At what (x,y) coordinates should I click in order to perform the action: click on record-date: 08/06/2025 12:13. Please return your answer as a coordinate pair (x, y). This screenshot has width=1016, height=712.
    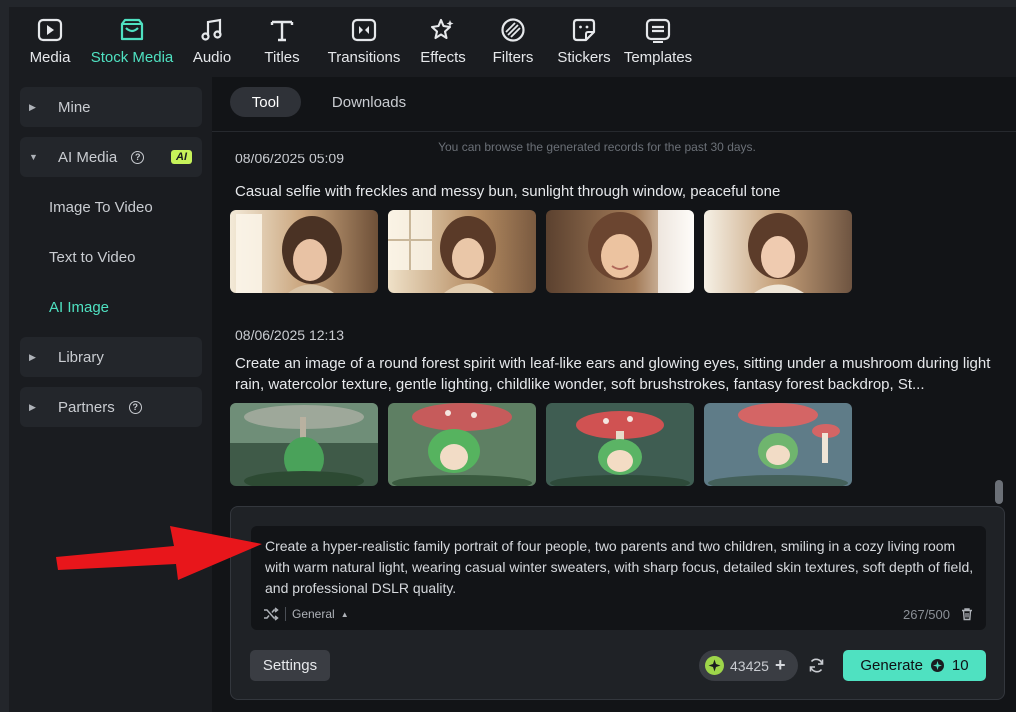
    Looking at the image, I should click on (289, 335).